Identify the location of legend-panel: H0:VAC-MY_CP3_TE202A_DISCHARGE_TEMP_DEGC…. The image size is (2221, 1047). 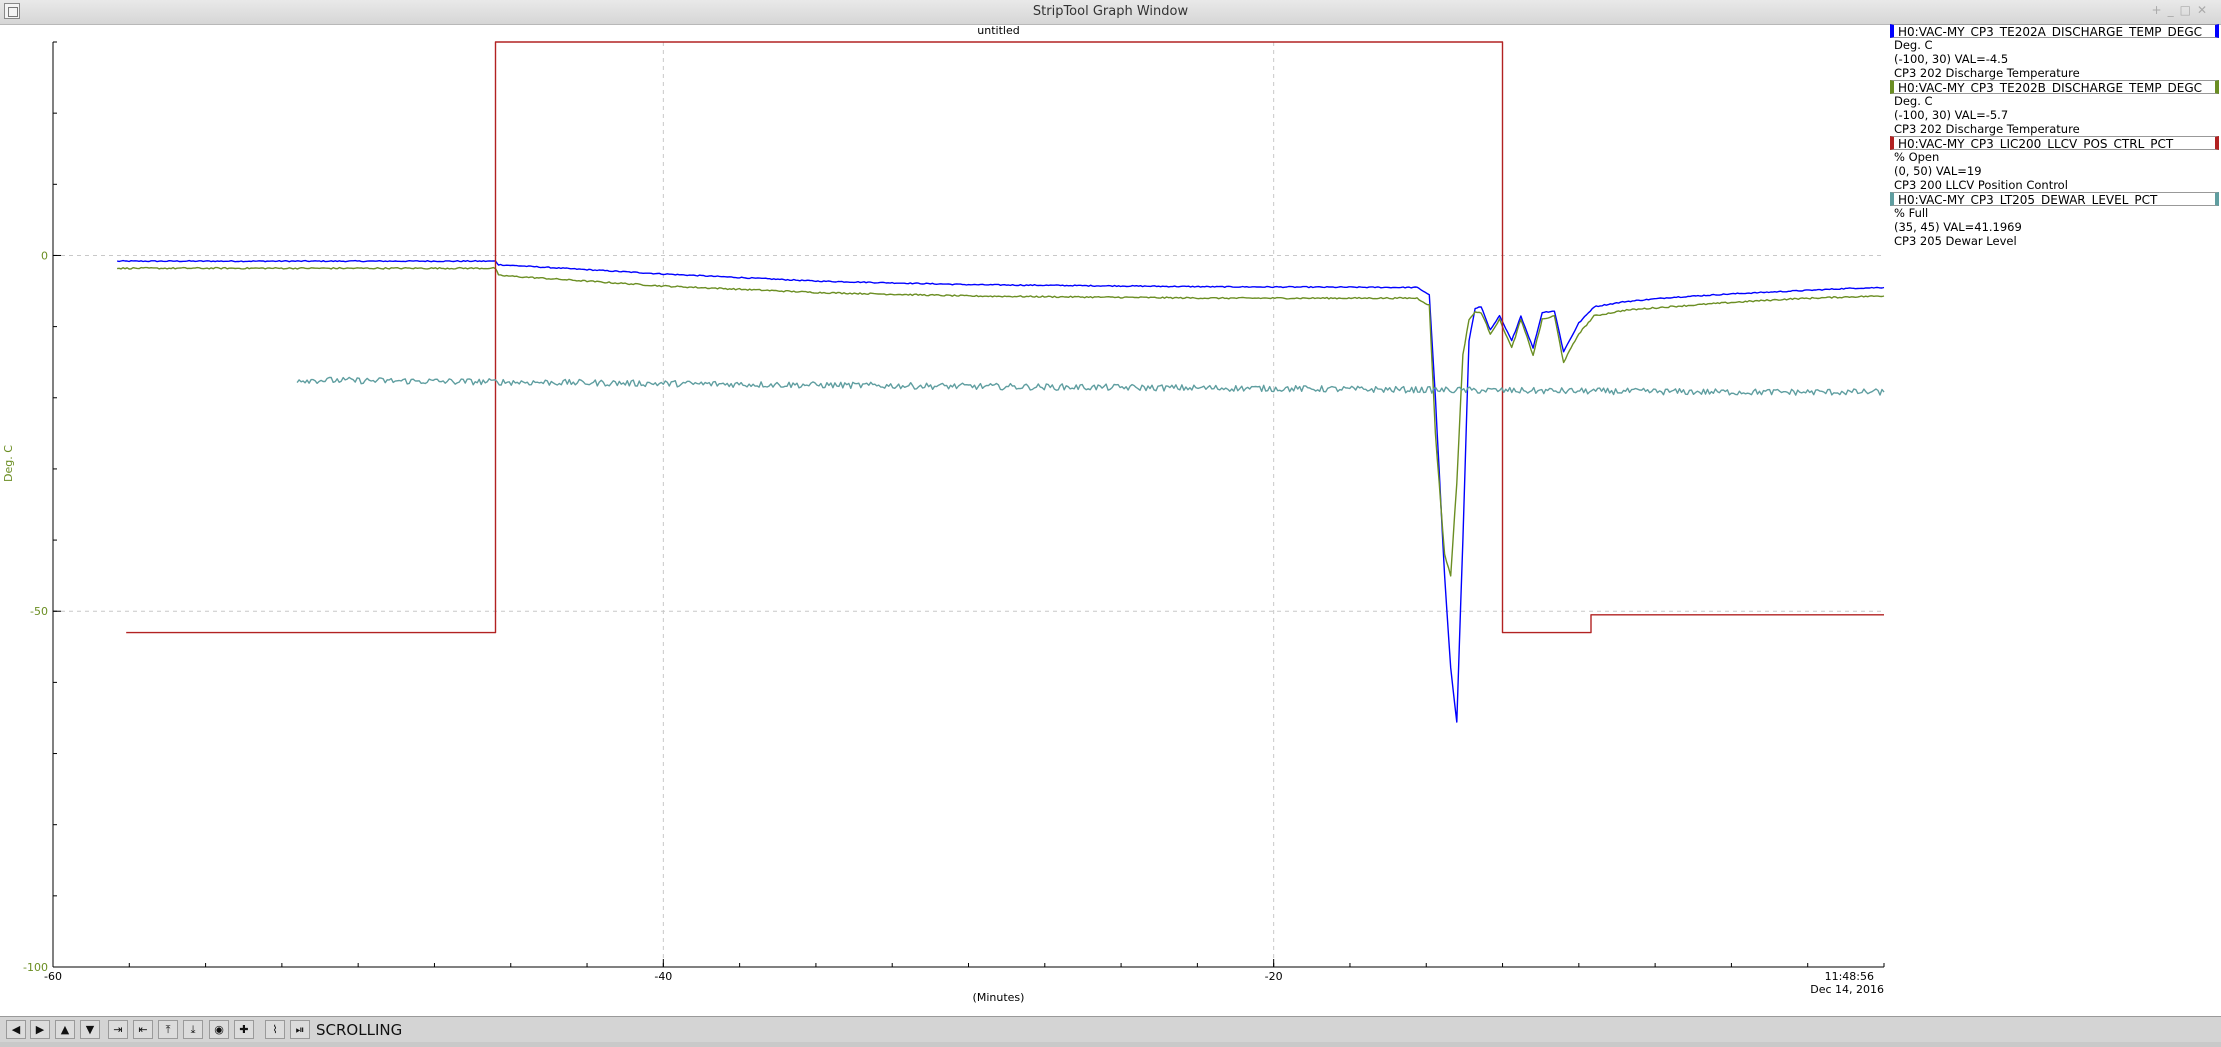
(2055, 136).